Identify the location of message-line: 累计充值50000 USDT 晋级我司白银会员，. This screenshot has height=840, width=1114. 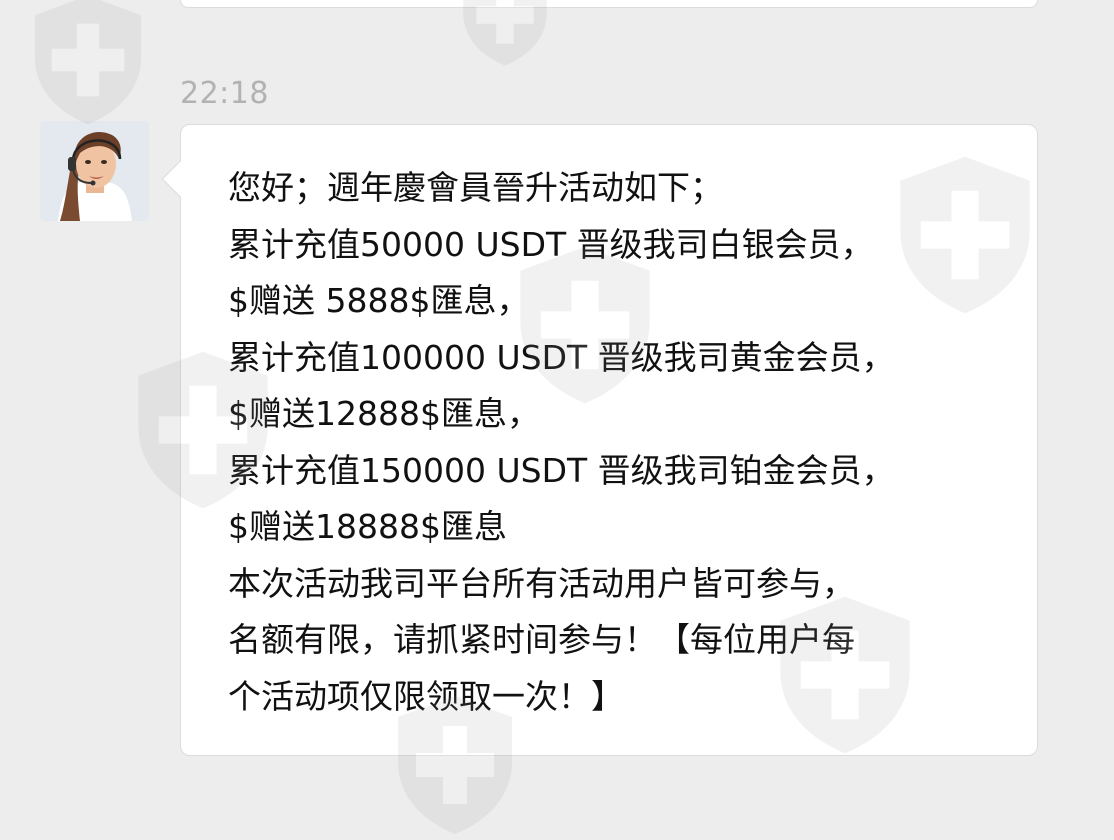
(551, 244).